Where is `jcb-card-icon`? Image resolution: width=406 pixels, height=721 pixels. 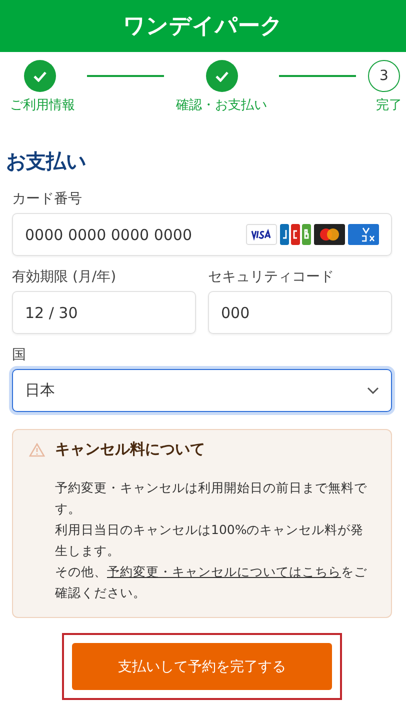 jcb-card-icon is located at coordinates (295, 234).